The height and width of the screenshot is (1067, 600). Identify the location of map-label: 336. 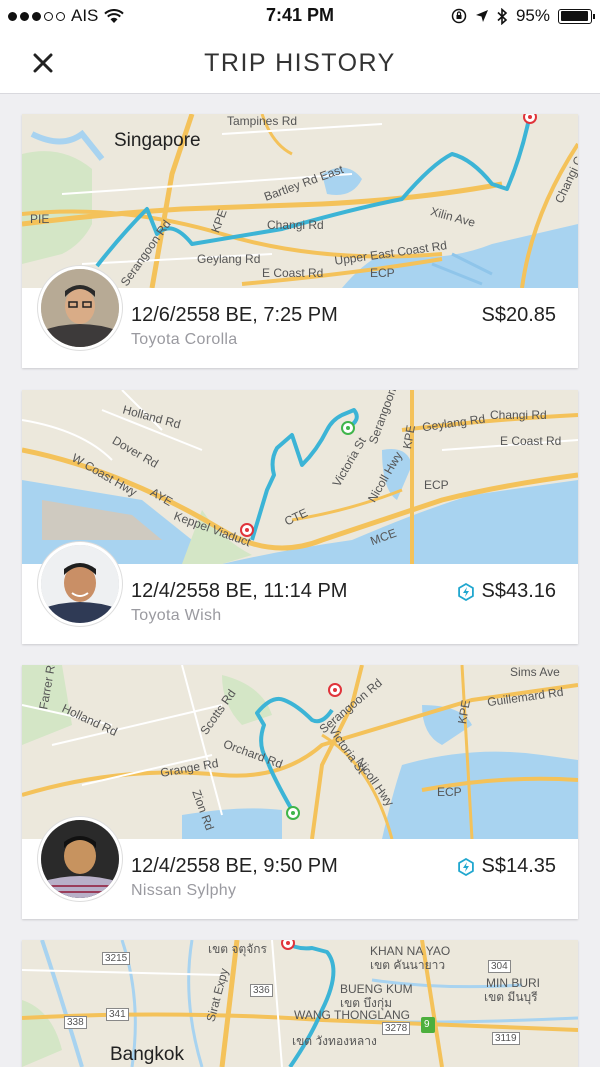
(261, 990).